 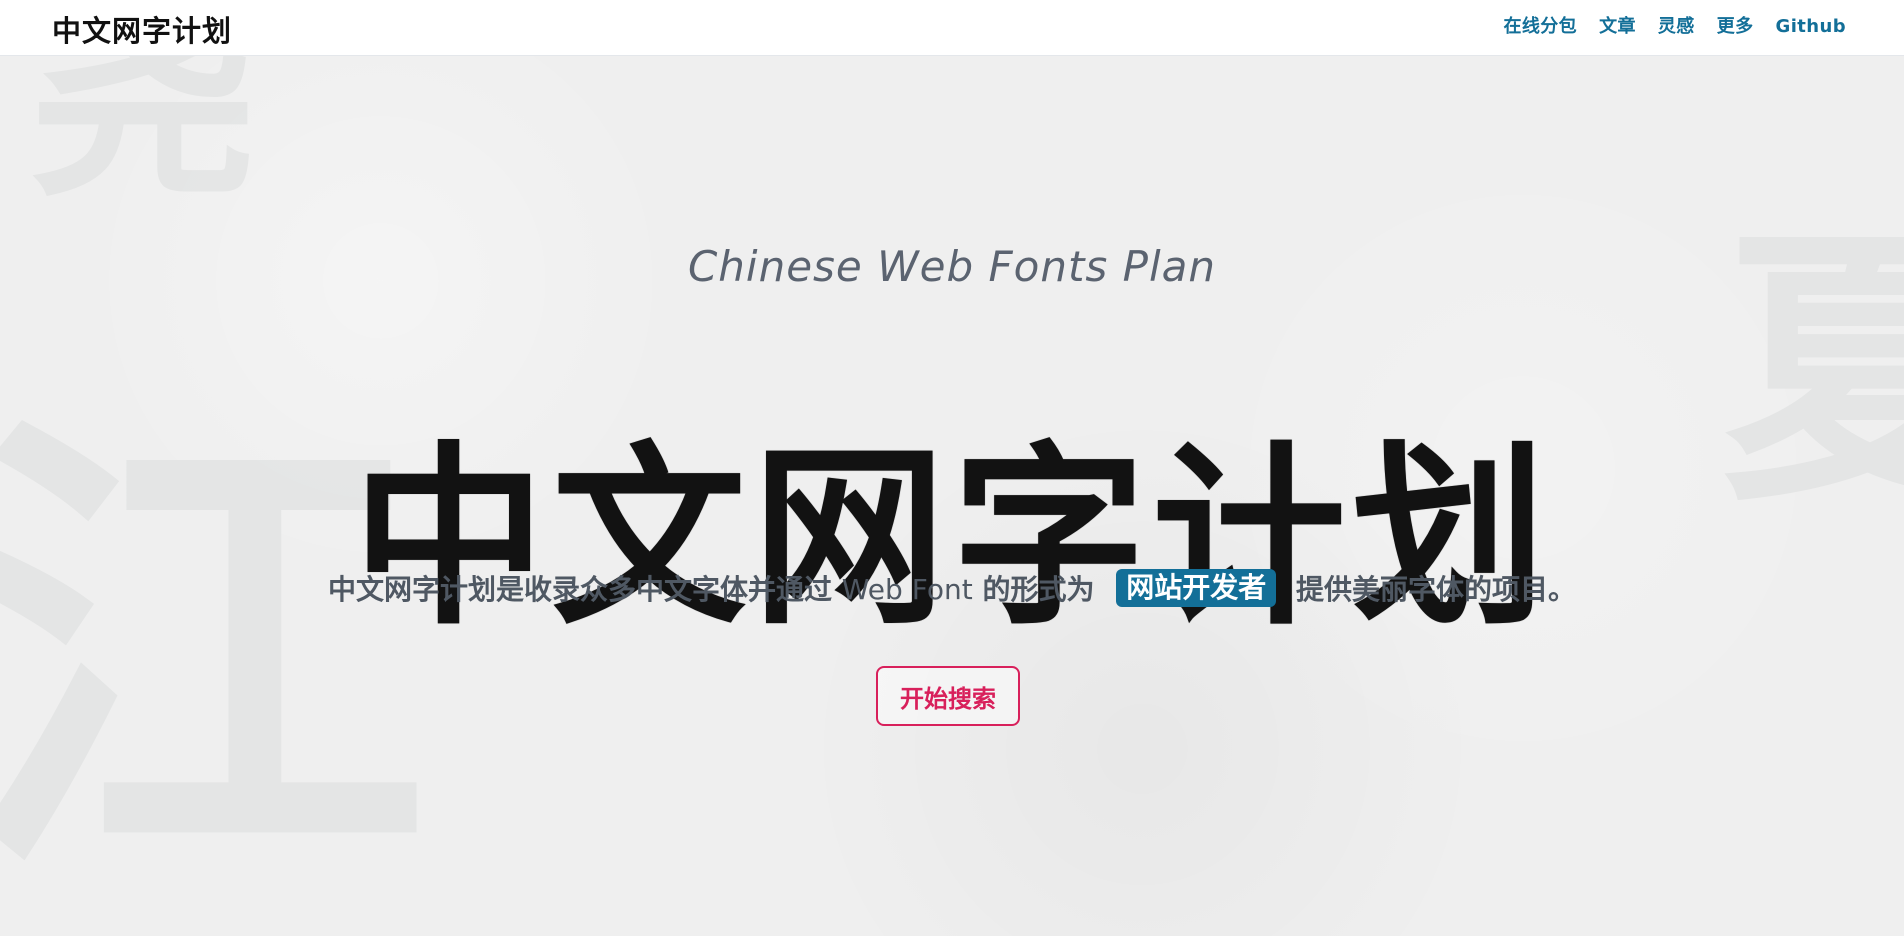 I want to click on nav-inspiration: 灵感, so click(x=1676, y=27).